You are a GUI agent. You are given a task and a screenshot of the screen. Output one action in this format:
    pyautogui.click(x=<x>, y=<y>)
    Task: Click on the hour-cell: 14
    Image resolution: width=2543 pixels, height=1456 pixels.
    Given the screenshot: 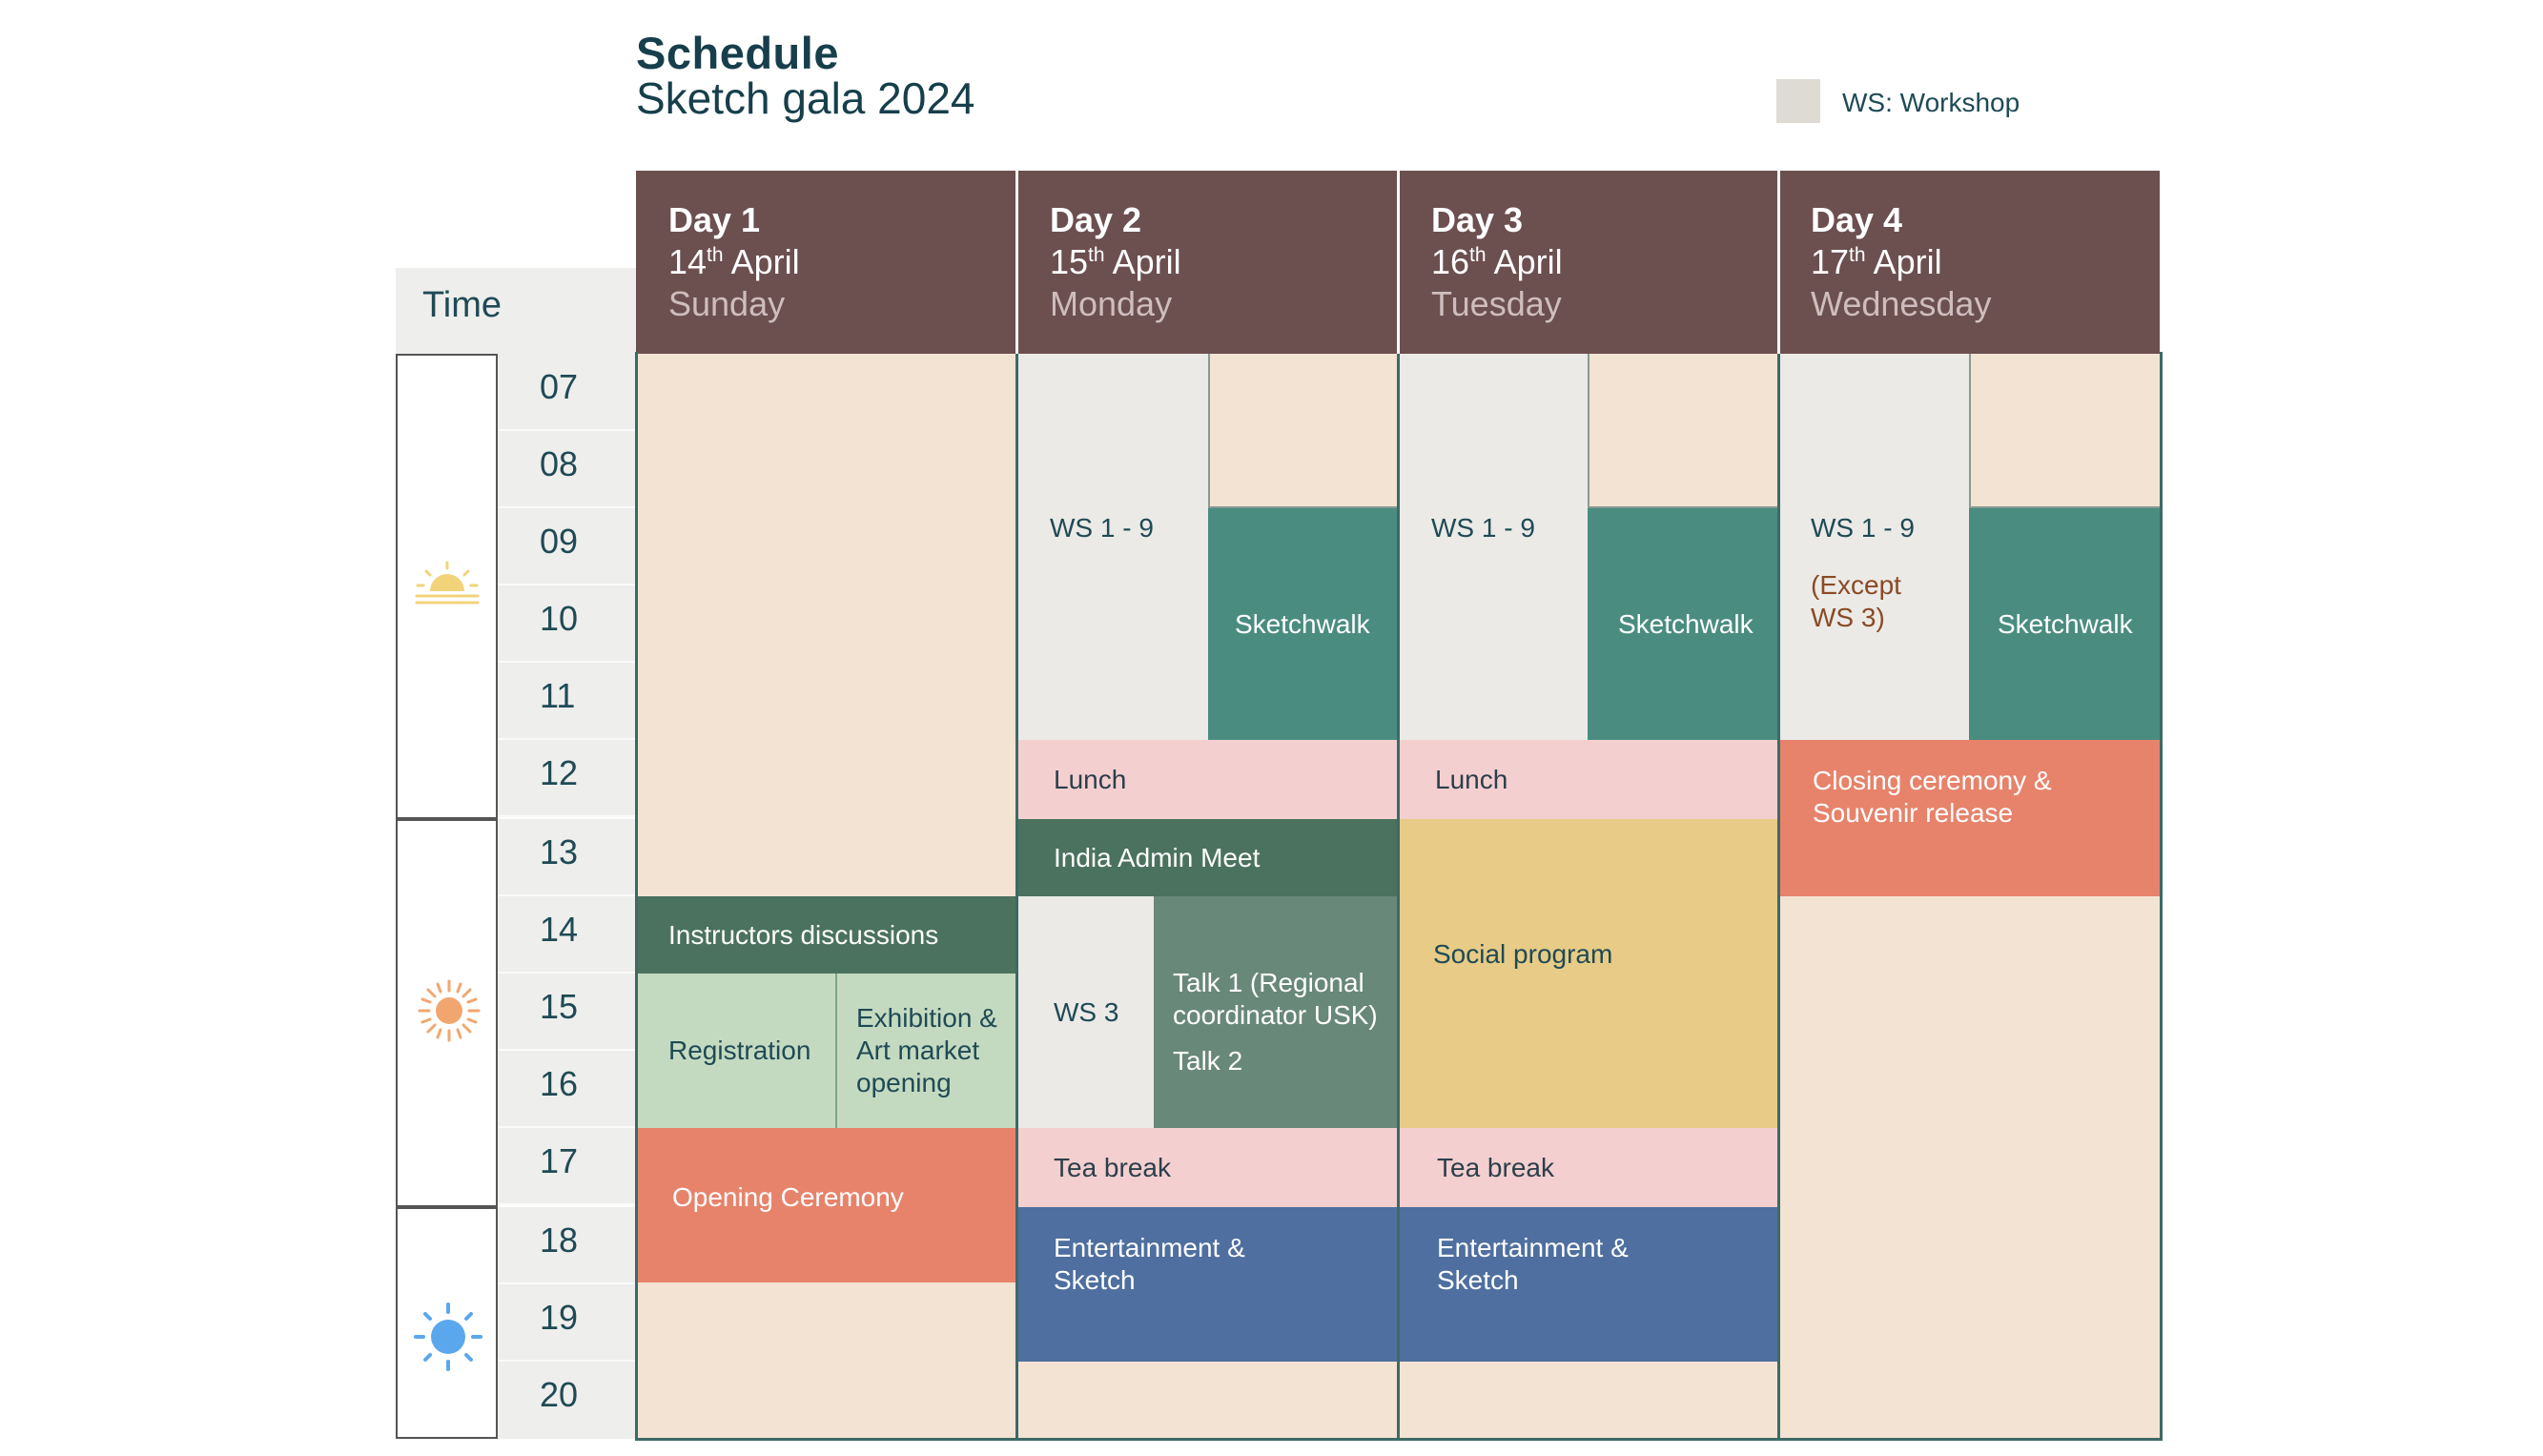 What is the action you would take?
    pyautogui.click(x=567, y=935)
    